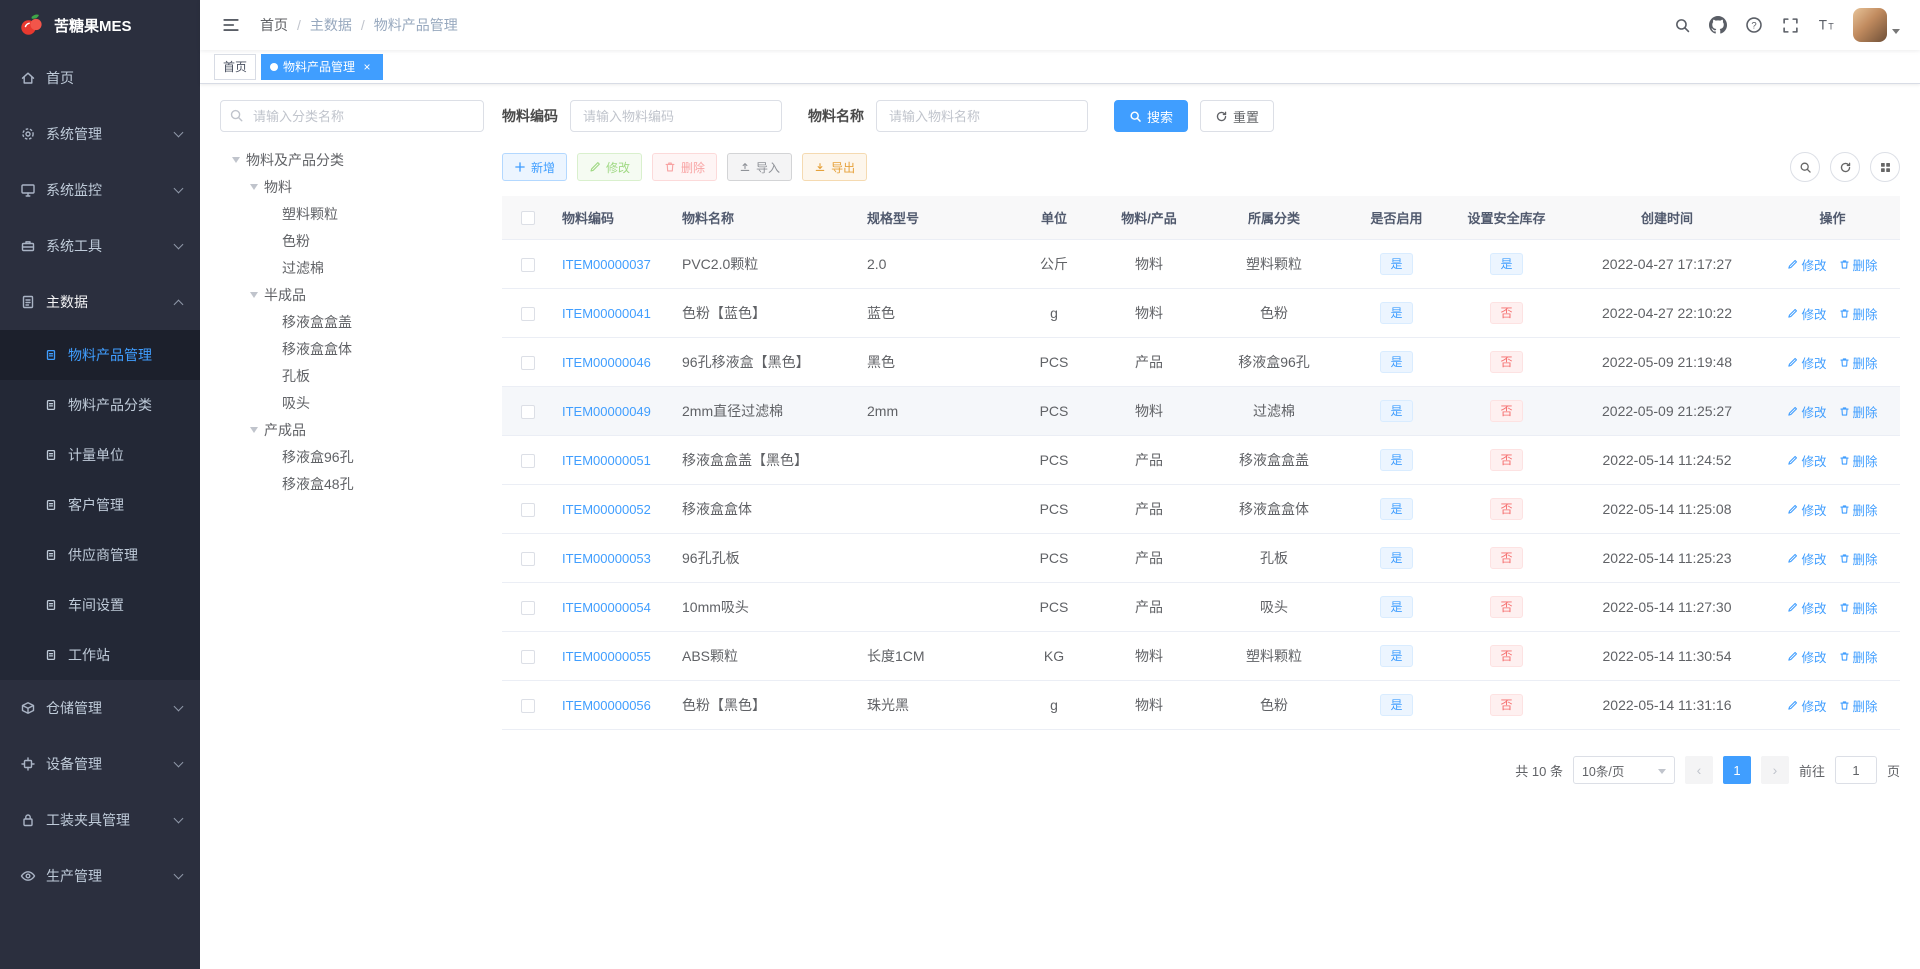  What do you see at coordinates (100, 820) in the screenshot?
I see `sidebar-item-fixtures: 工装夹具管理` at bounding box center [100, 820].